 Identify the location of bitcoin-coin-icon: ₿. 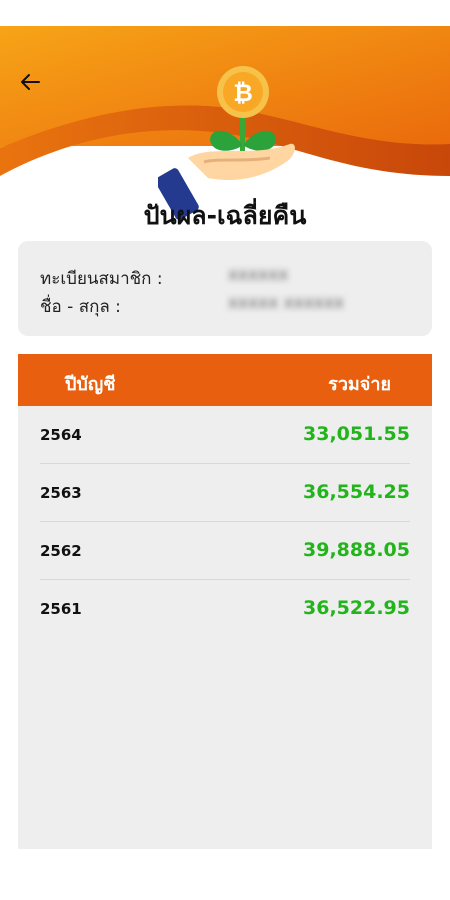
(243, 92).